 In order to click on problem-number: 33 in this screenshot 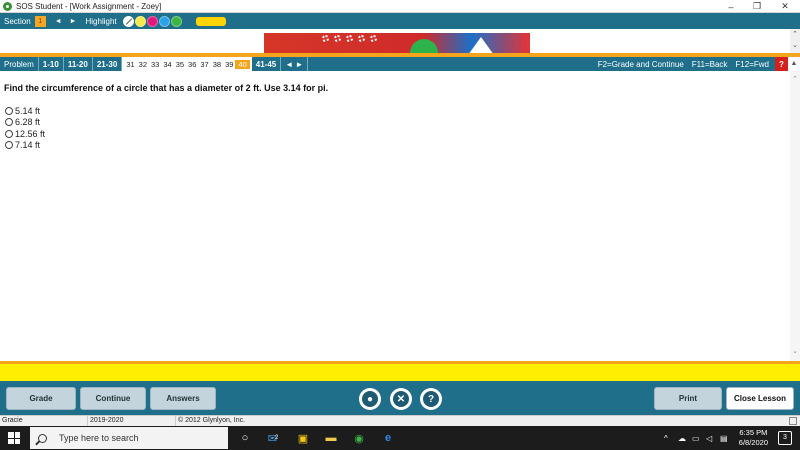, I will do `click(155, 64)`.